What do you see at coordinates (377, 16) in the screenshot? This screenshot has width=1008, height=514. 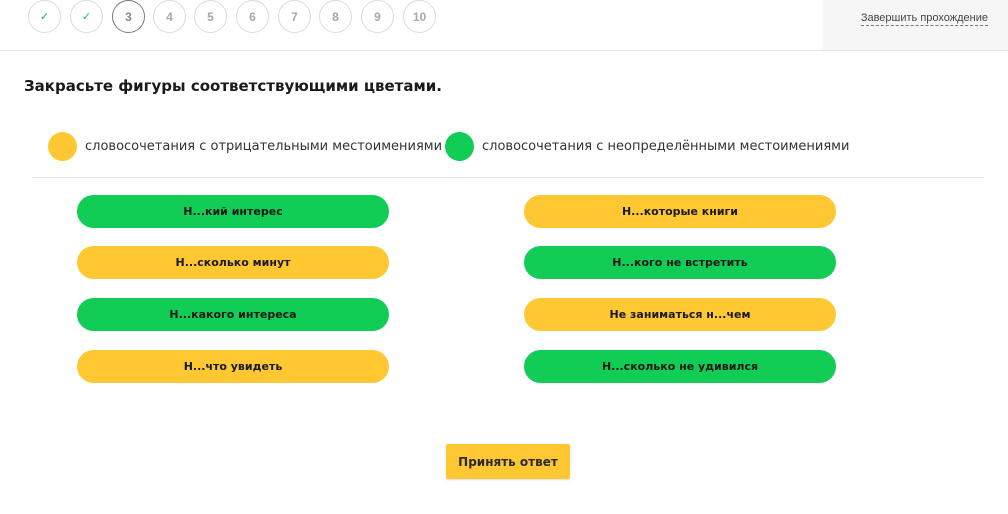 I see `step-9: 9` at bounding box center [377, 16].